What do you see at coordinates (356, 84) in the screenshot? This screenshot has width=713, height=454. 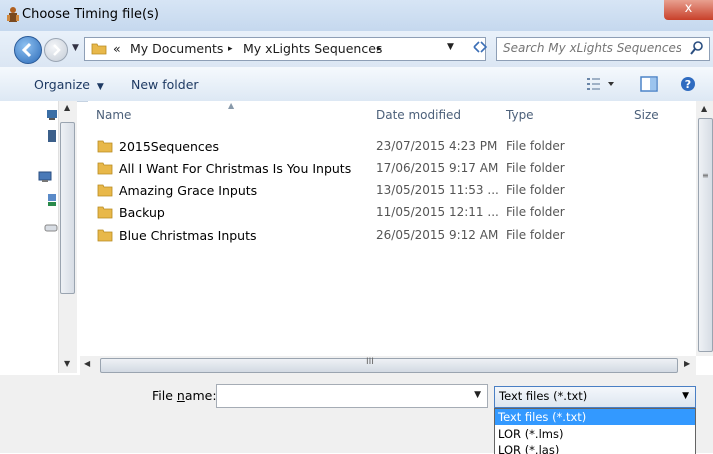 I see `command-bar: Organize ▼ New folder ?` at bounding box center [356, 84].